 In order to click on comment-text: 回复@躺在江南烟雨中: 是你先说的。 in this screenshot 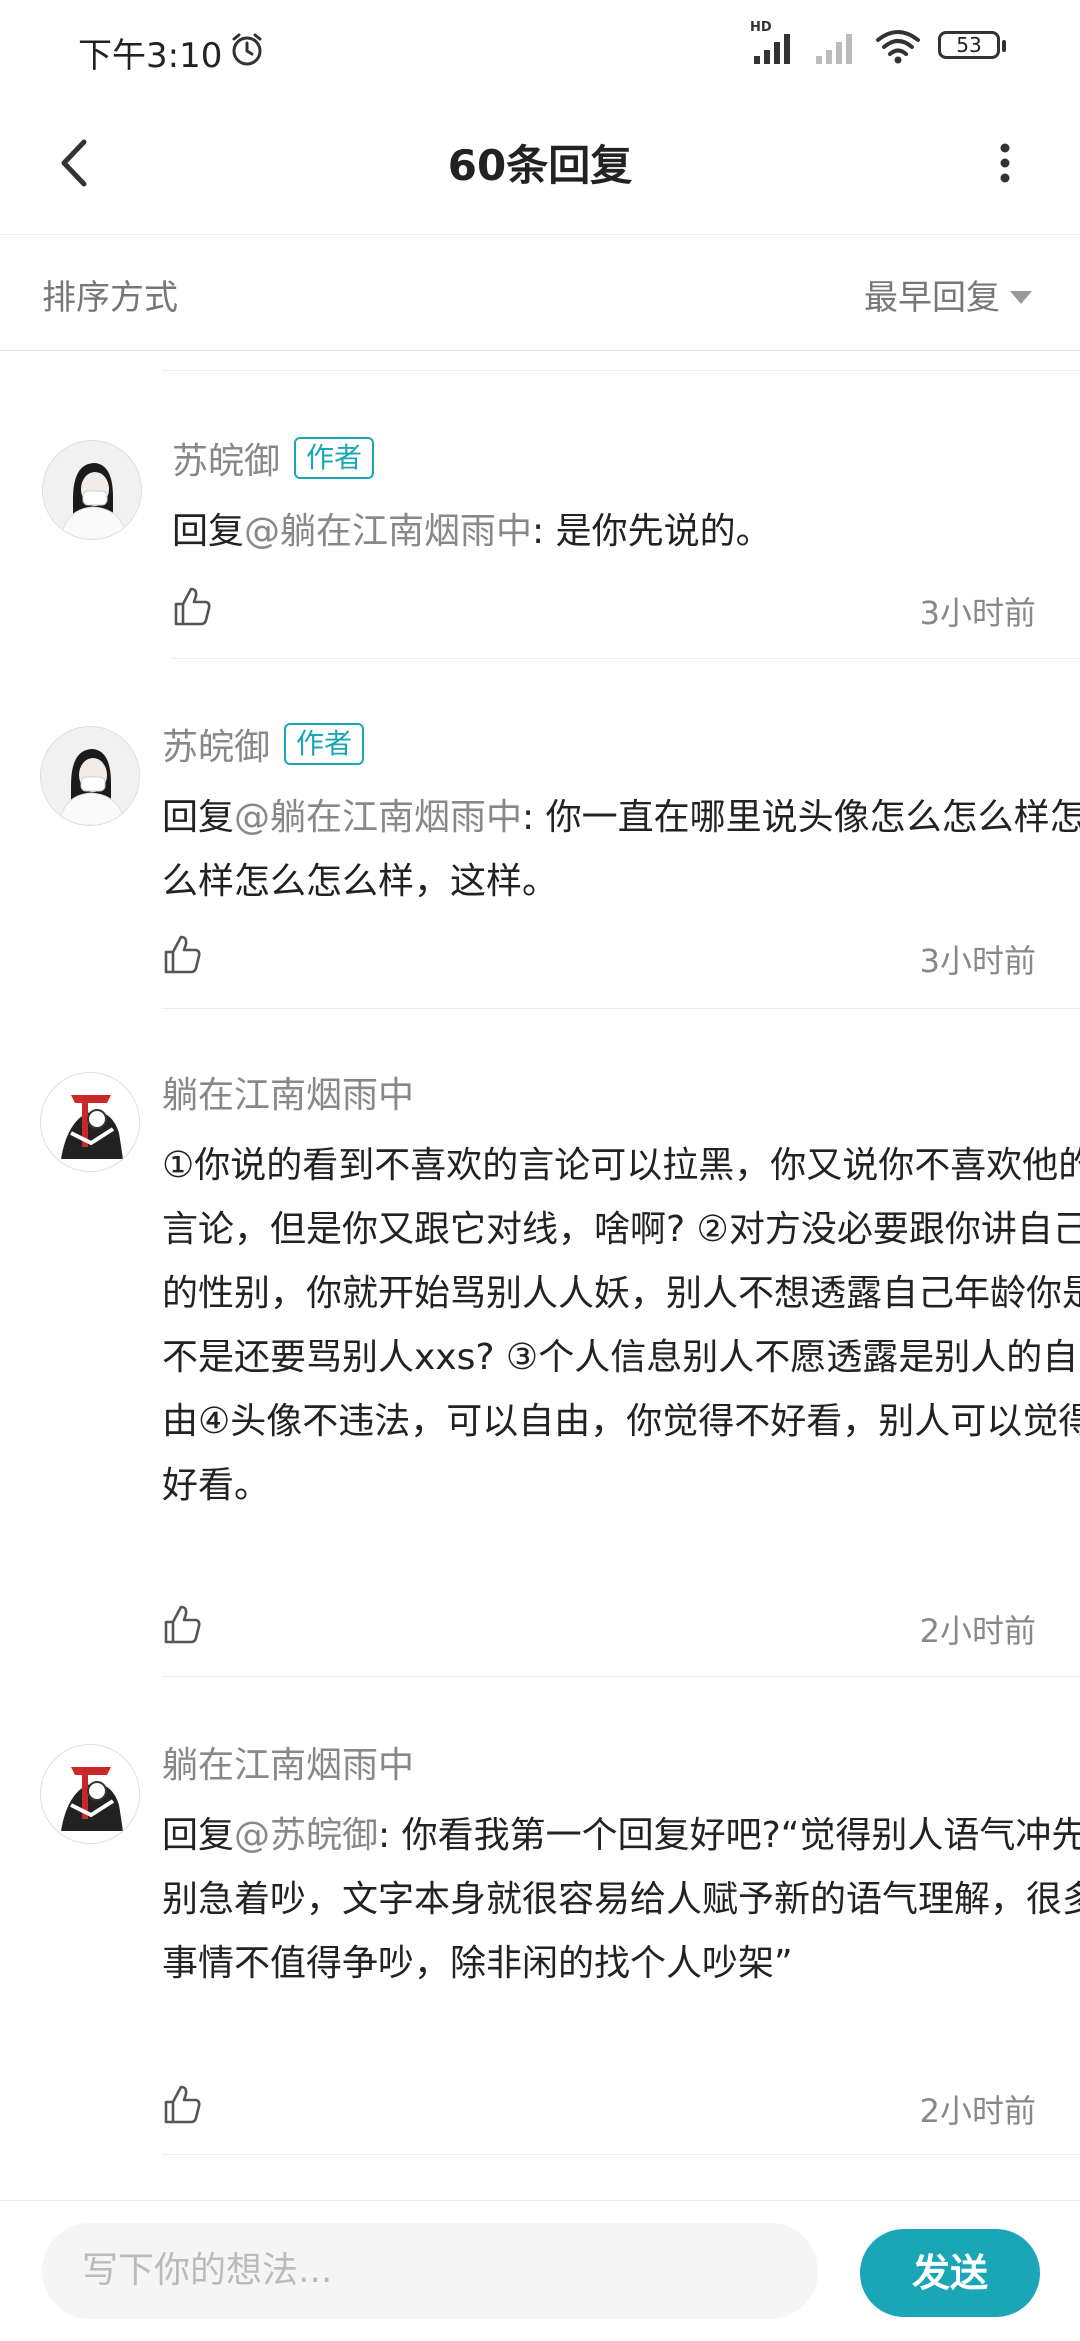, I will do `click(626, 532)`.